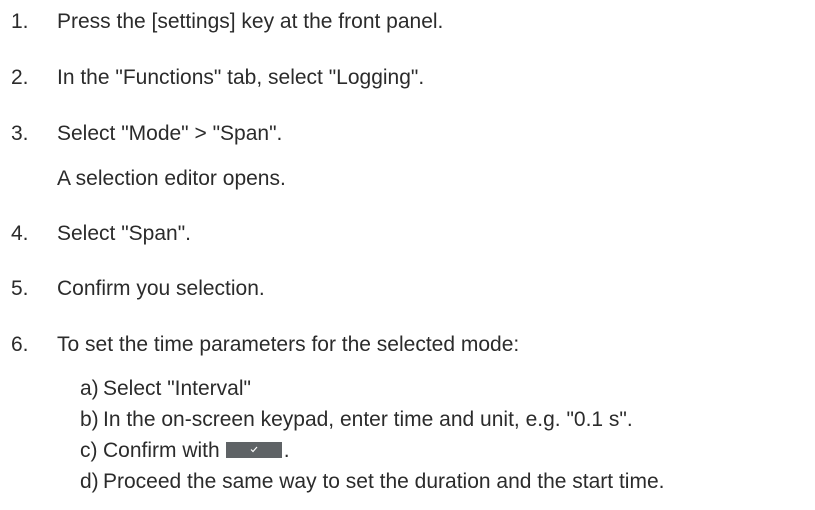  I want to click on substep-text-end: ., so click(286, 450).